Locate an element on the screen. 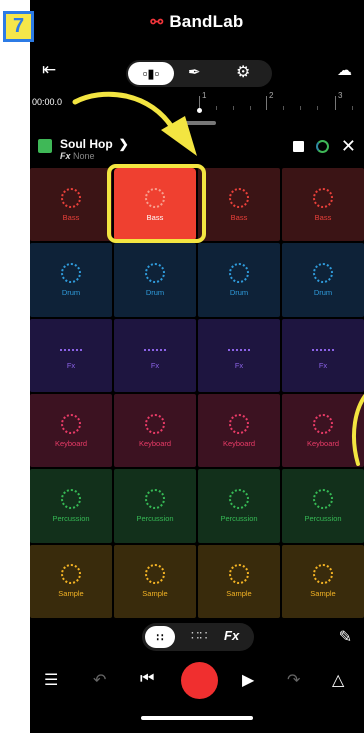 Image resolution: width=364 pixels, height=733 pixels. bar-marker: 3 is located at coordinates (340, 95).